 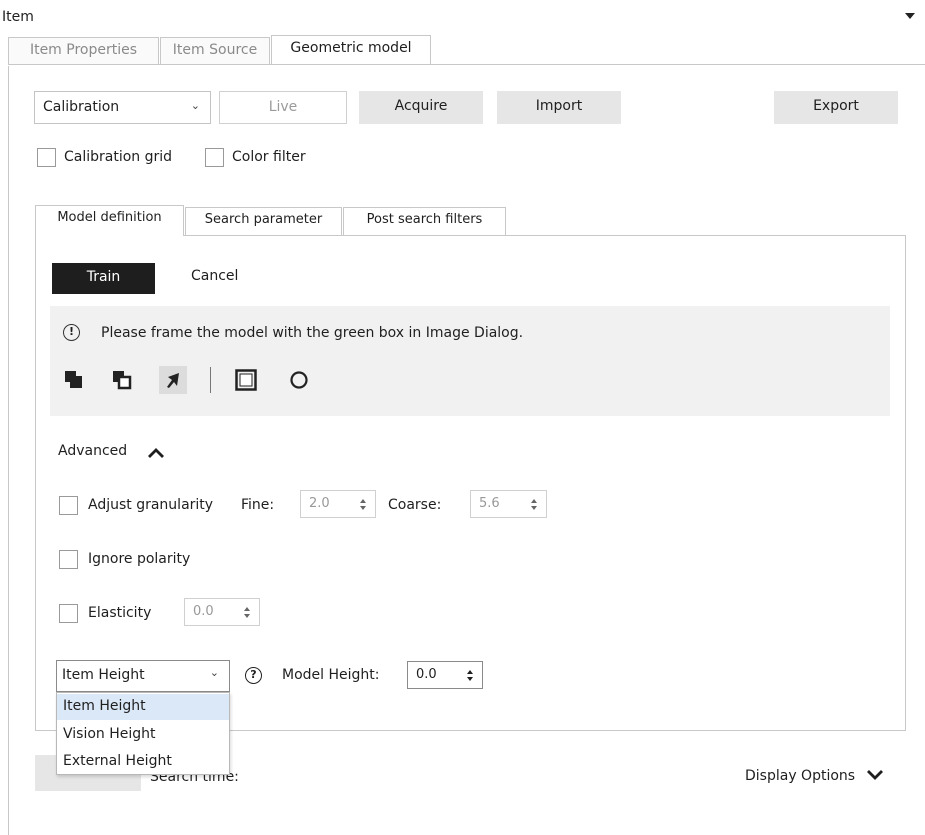 What do you see at coordinates (214, 157) in the screenshot?
I see `color-filter-checkbox` at bounding box center [214, 157].